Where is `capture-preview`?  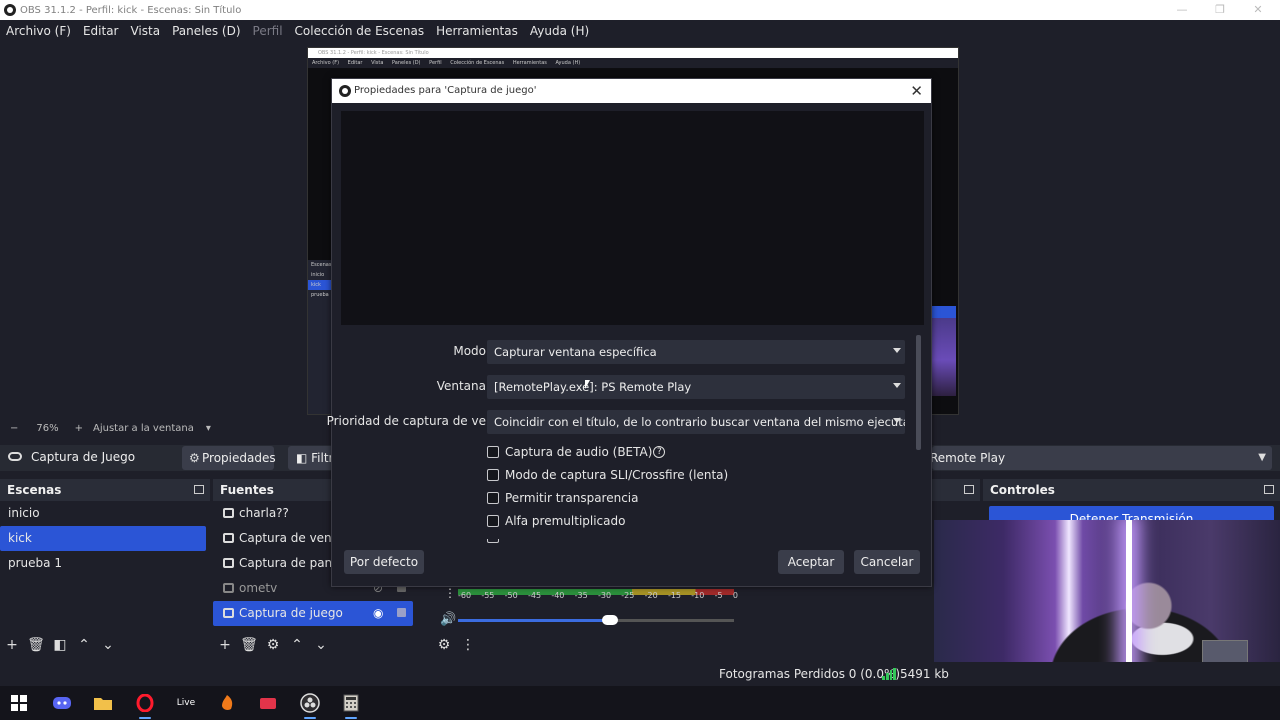
capture-preview is located at coordinates (632, 218).